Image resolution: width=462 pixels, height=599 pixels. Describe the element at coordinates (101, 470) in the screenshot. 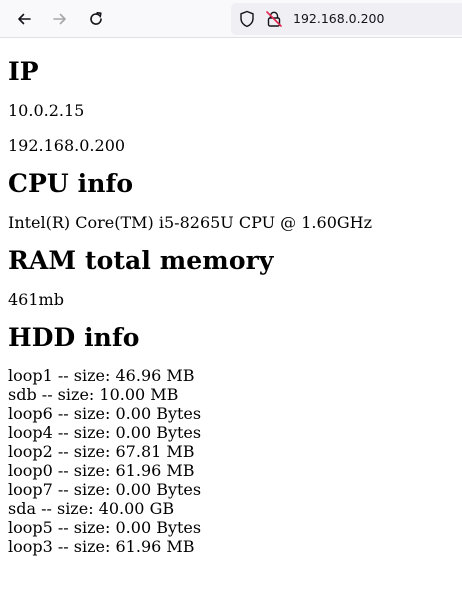

I see `hdd-item: loop0 -- size: 61.96 MB` at that location.